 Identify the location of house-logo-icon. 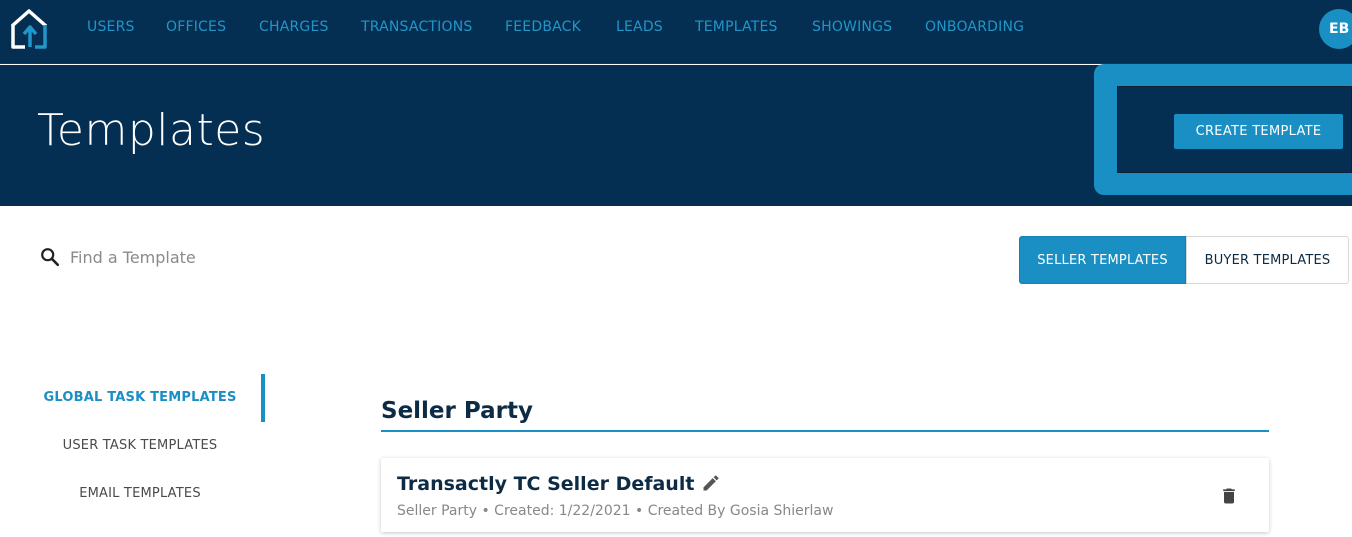
(29, 29).